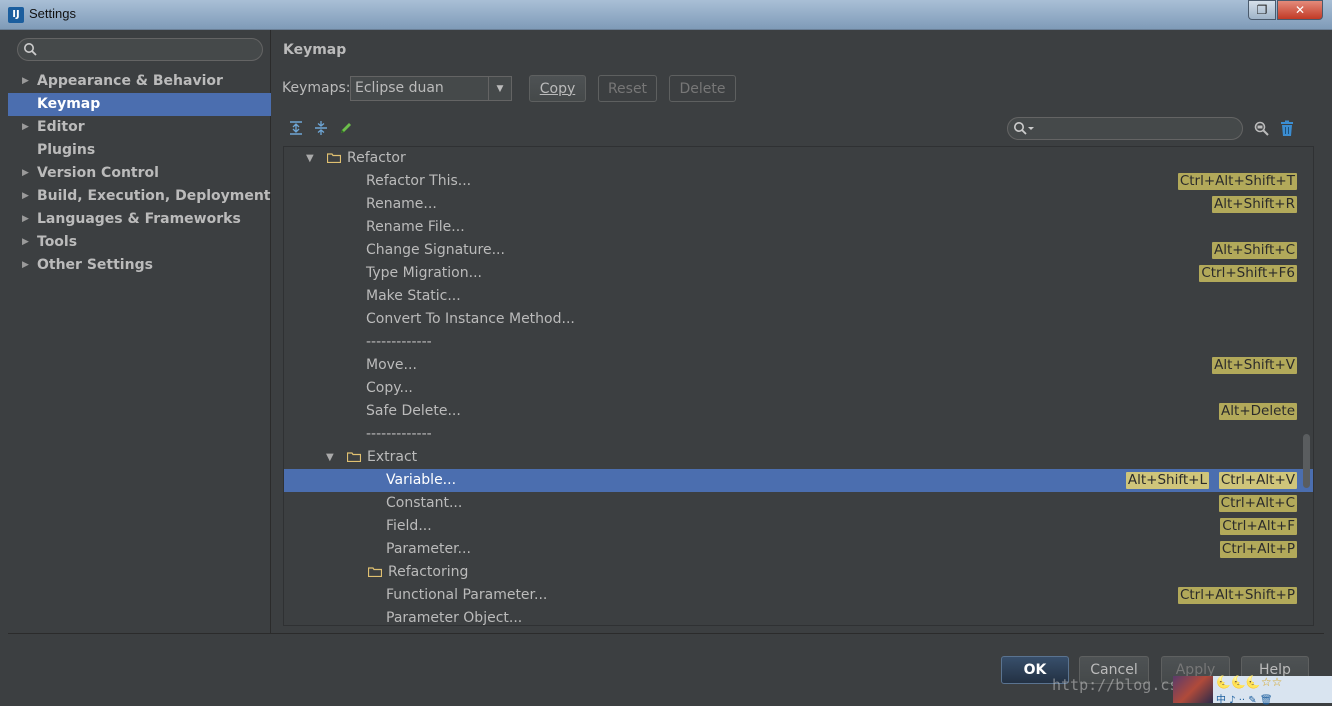 This screenshot has height=706, width=1332. I want to click on shortcut-badge: Ctrl+Alt+V, so click(1257, 480).